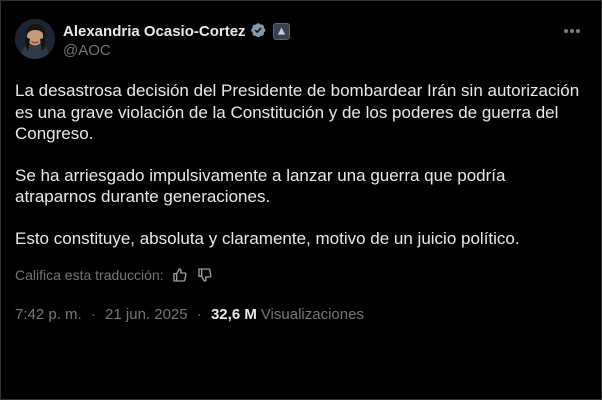  What do you see at coordinates (281, 31) in the screenshot?
I see `government-badge-icon` at bounding box center [281, 31].